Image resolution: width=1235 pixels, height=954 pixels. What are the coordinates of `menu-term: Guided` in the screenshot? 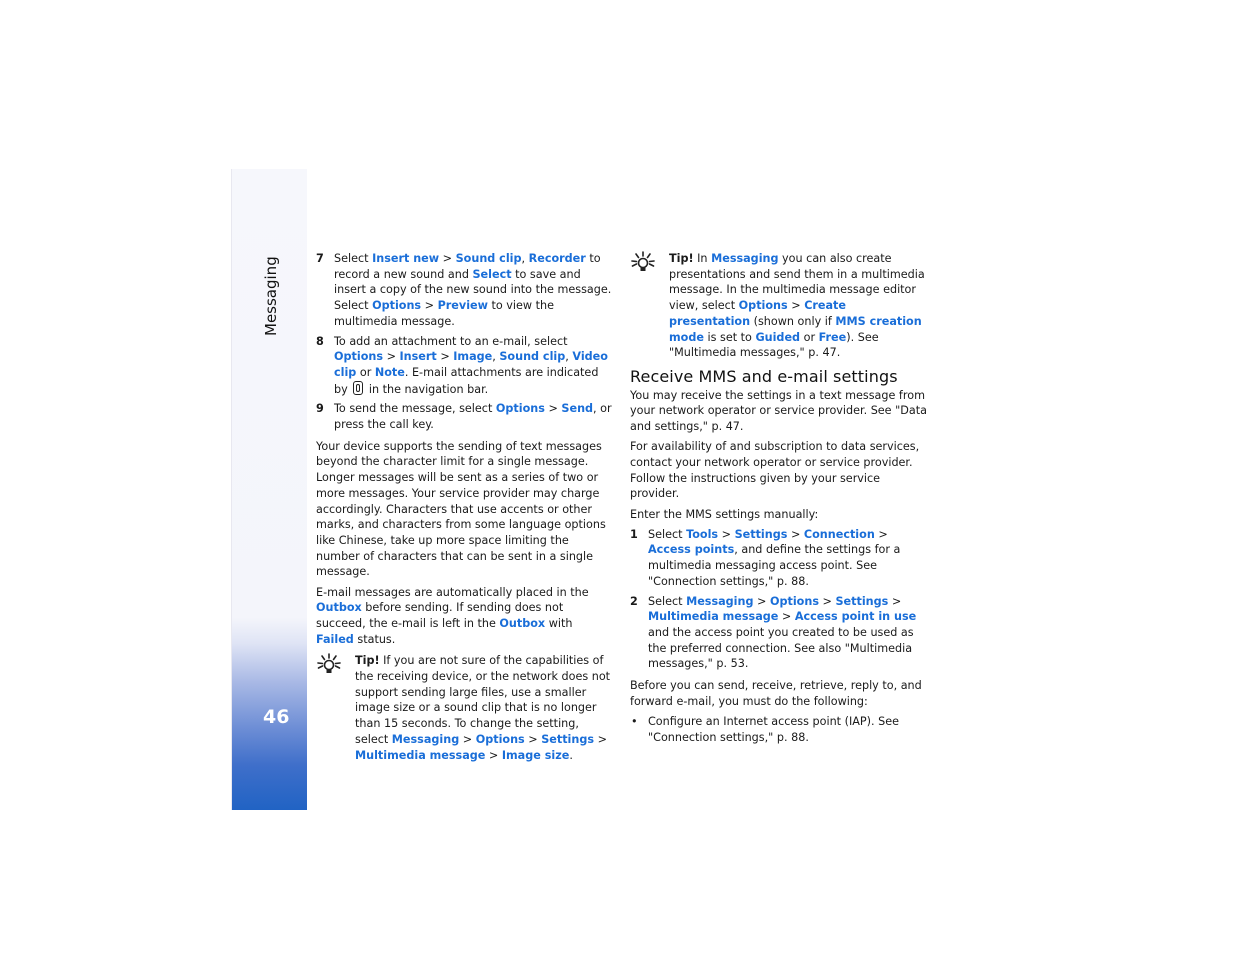 It's located at (778, 337).